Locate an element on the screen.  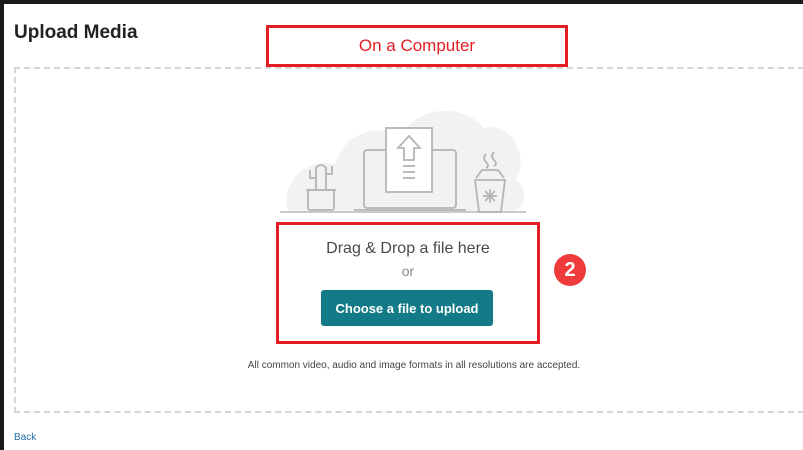
back-link: Back is located at coordinates (25, 437).